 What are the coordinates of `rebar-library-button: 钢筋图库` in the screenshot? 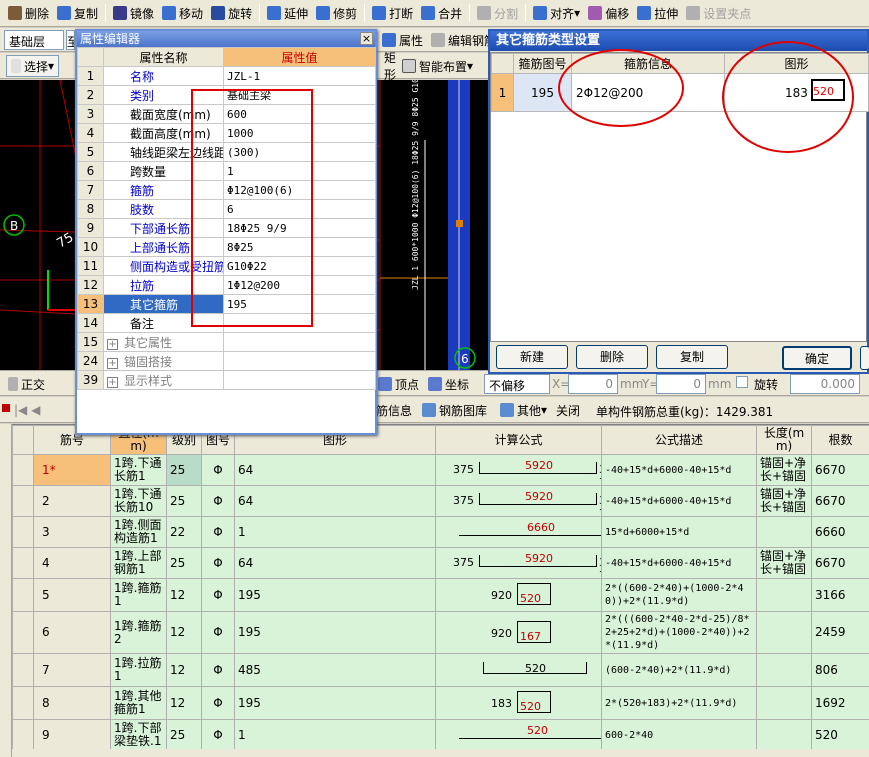 It's located at (454, 410).